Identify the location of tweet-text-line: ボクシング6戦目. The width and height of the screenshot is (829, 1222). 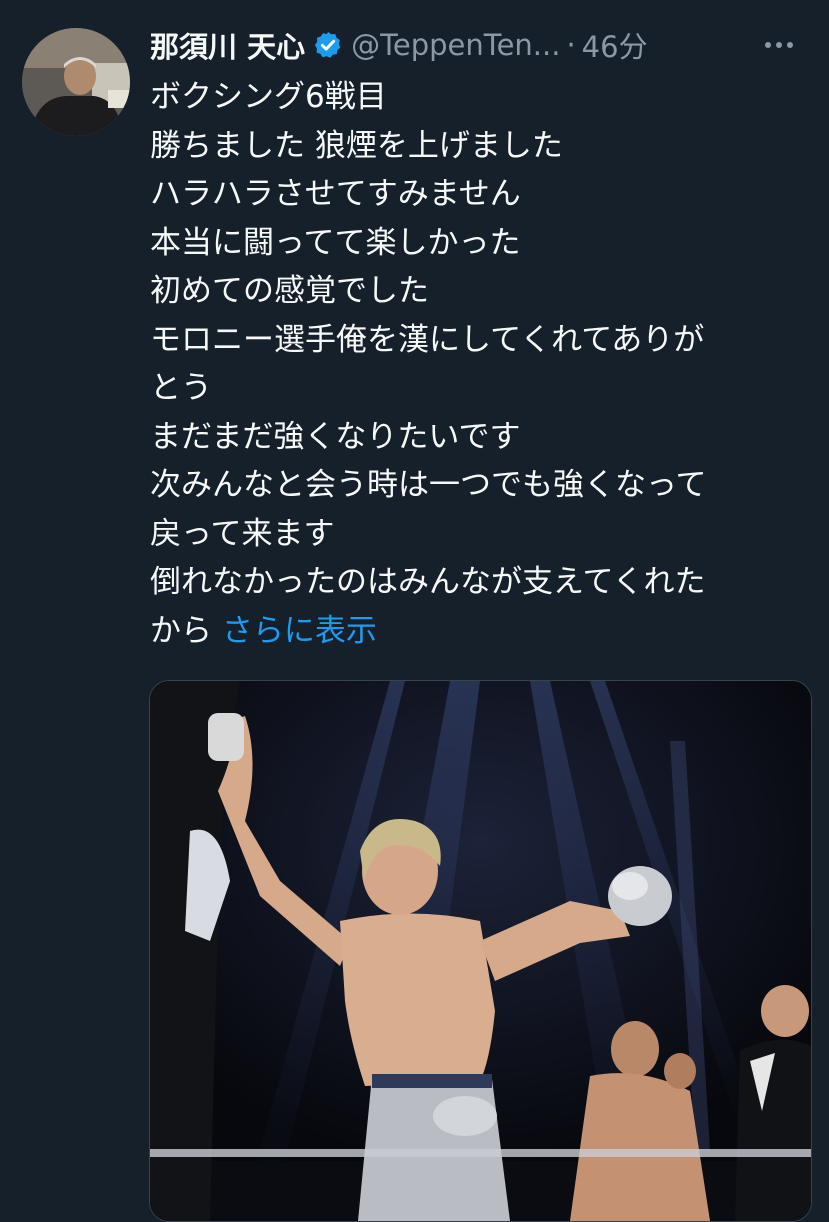
(268, 97).